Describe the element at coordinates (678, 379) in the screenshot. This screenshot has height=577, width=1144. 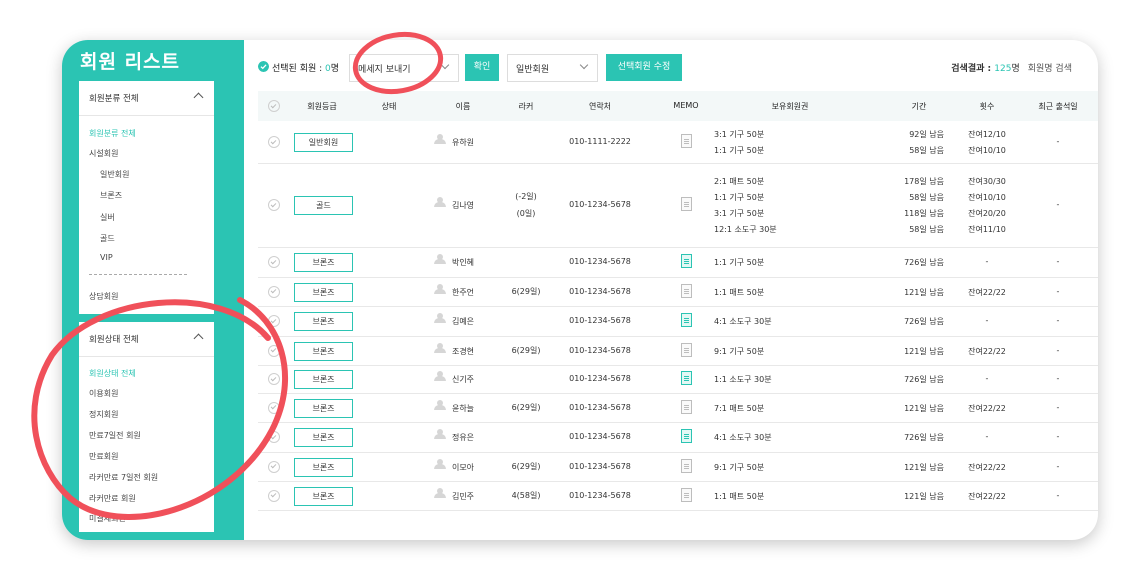
I see `table-row: 브론즈 신기주 010-1234-5678 1:1 소도구 30분 726일 남음 - -` at that location.